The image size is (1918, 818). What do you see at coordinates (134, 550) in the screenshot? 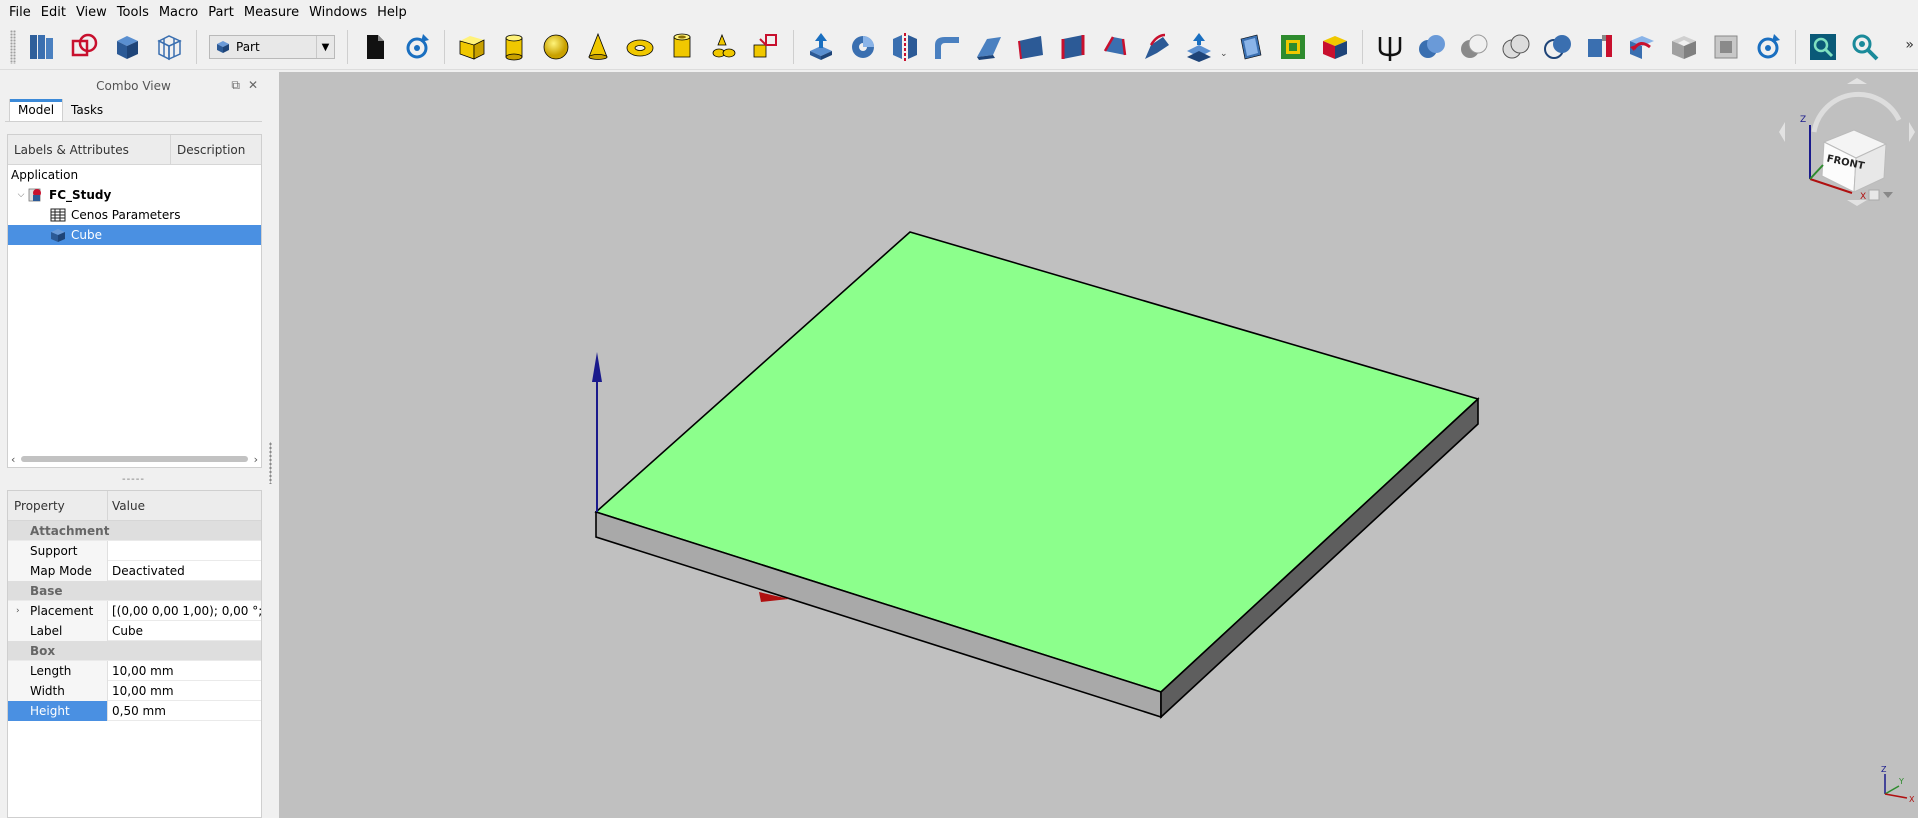
I see `property-row-support: Support` at bounding box center [134, 550].